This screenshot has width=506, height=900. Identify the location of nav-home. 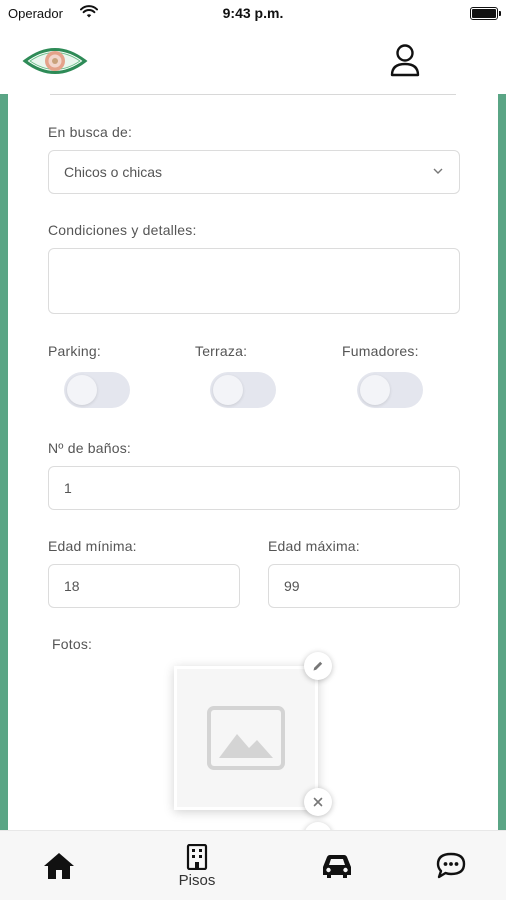
(59, 865).